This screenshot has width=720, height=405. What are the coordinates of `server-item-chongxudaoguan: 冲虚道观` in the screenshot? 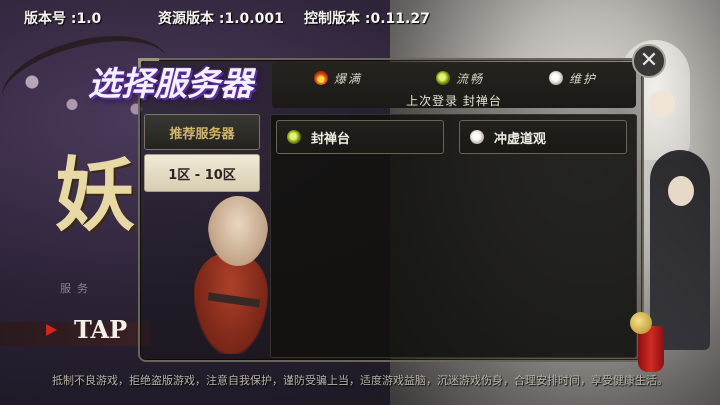 It's located at (543, 137).